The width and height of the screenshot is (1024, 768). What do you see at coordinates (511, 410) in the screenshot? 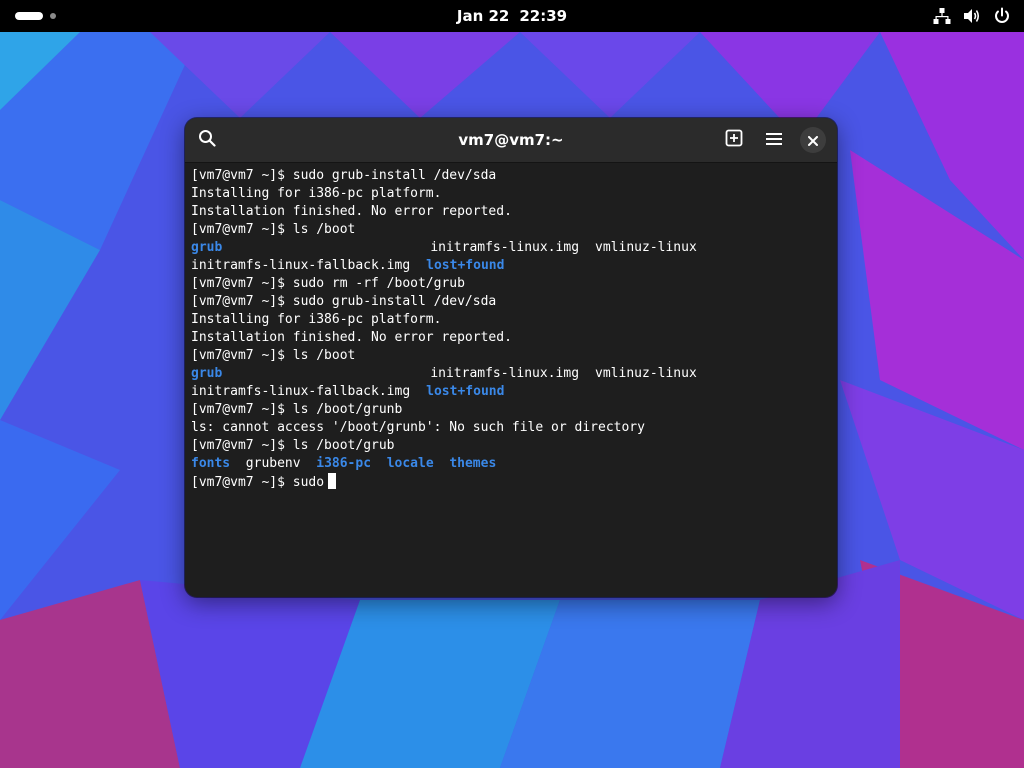
I see `terminal-line: [vm7@vm7 ~]$ ls /boot/grunb` at bounding box center [511, 410].